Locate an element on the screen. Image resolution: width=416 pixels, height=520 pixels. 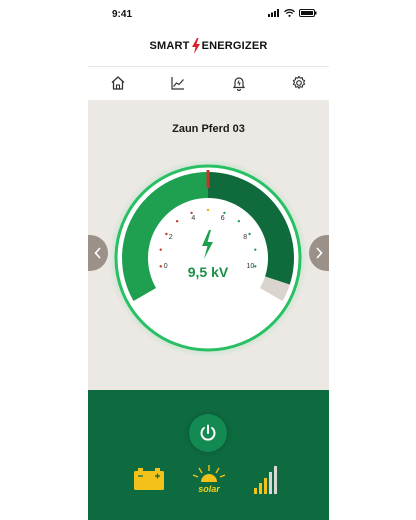
brand-word-smart: SMART is located at coordinates (169, 46).